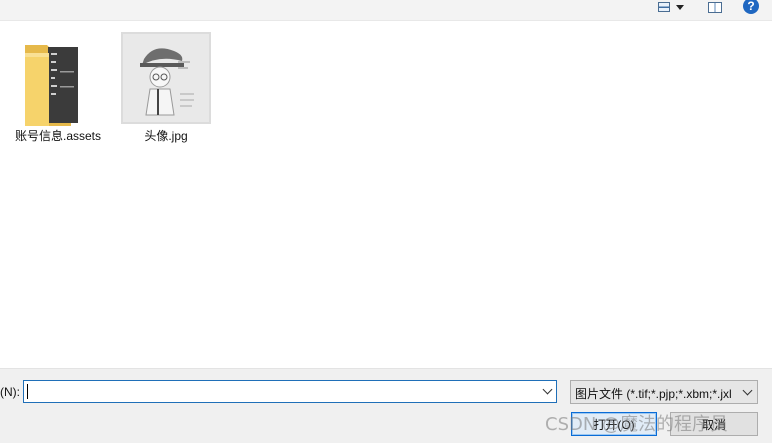  I want to click on image-thumbnail, so click(166, 78).